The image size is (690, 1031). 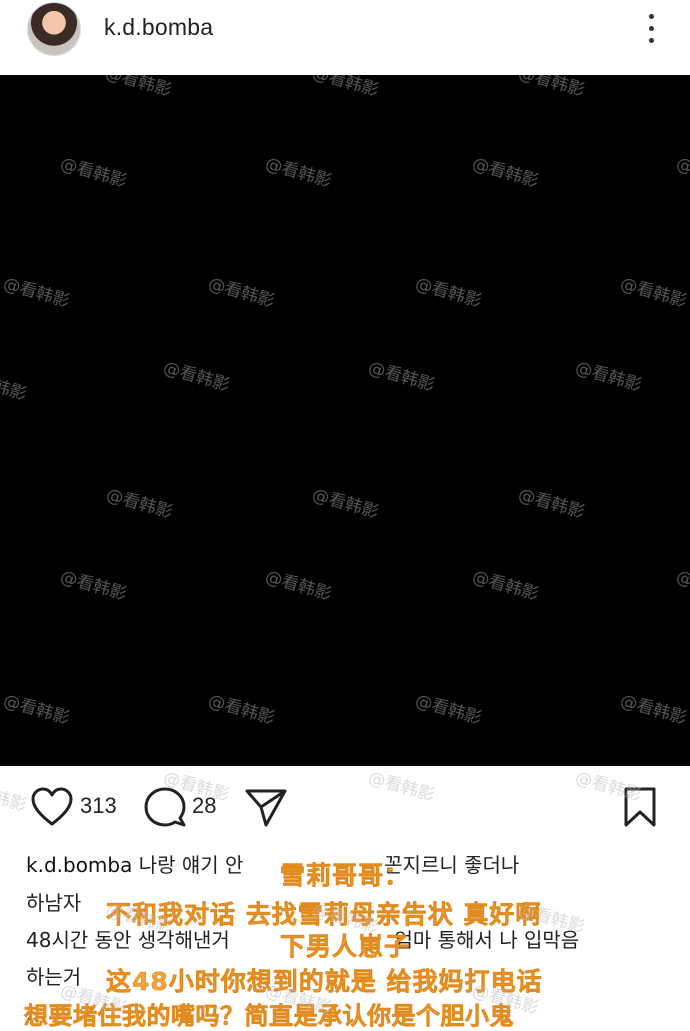 What do you see at coordinates (54, 903) in the screenshot?
I see `caption-text: 하남자` at bounding box center [54, 903].